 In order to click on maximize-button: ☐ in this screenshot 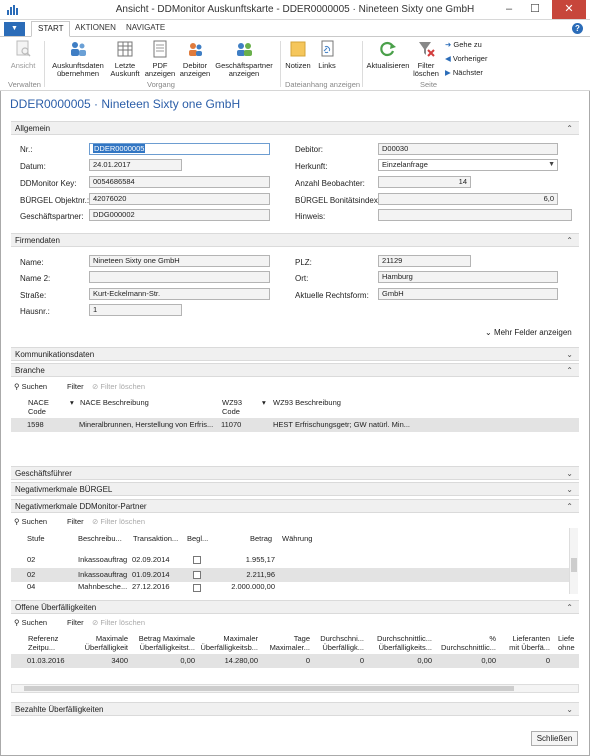, I will do `click(535, 9)`.